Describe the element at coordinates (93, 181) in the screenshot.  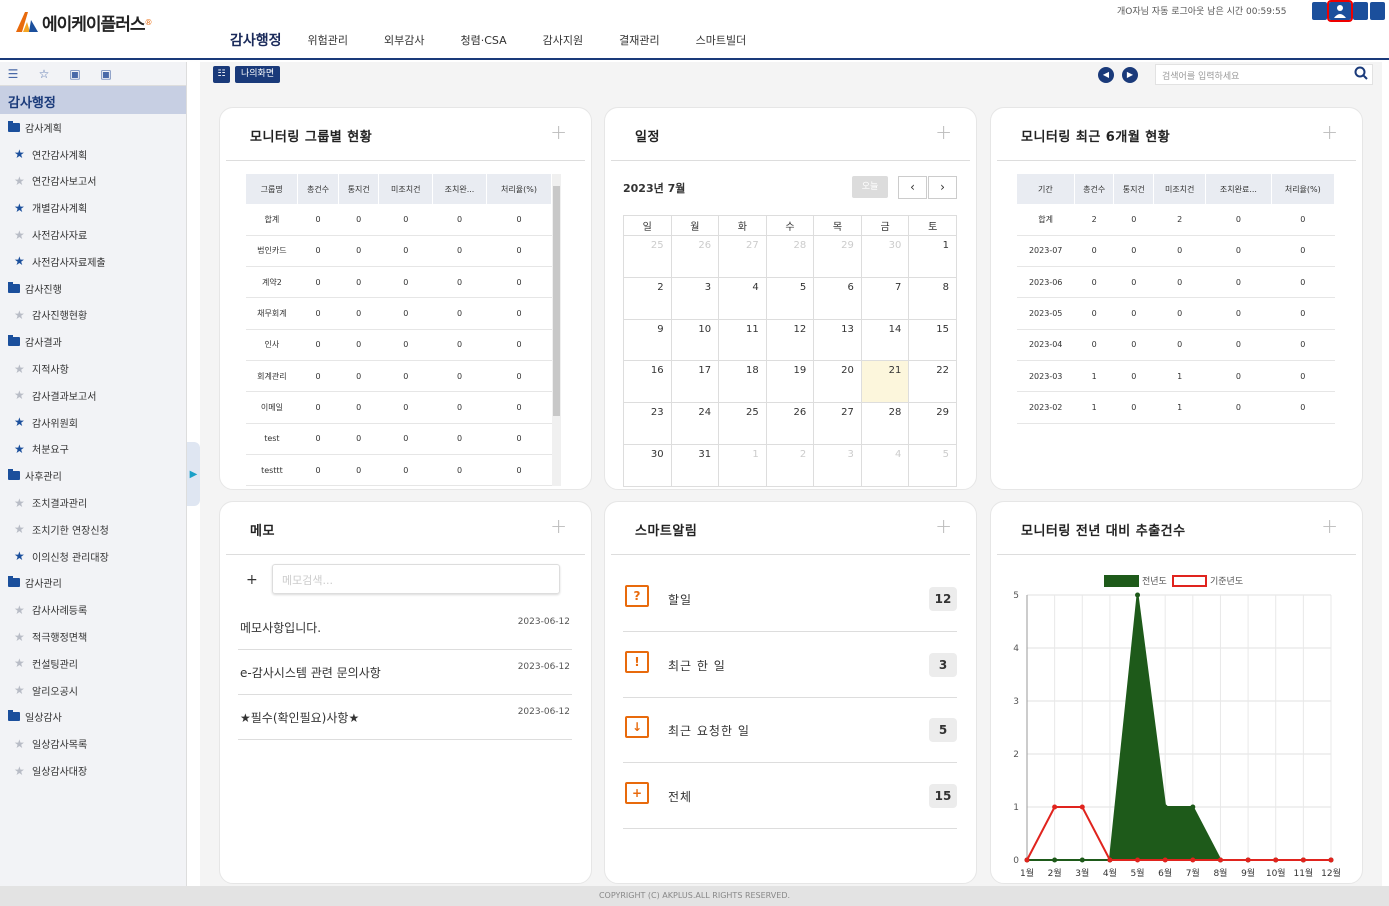
I see `sidebar-item: ★ 연간감사보고서` at that location.